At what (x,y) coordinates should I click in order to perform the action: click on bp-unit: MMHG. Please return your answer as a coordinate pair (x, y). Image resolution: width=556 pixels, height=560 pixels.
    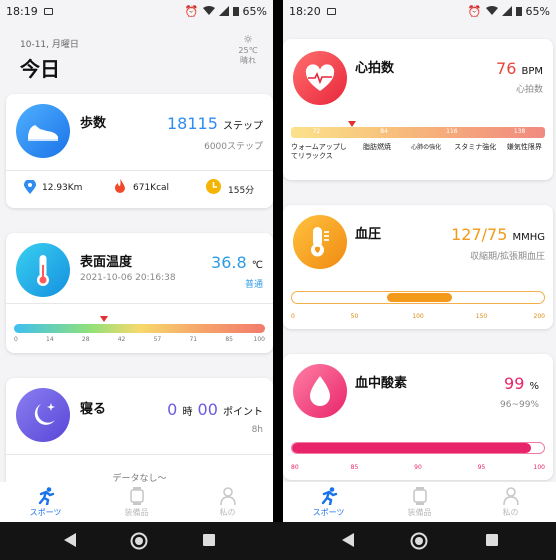
    Looking at the image, I should click on (528, 237).